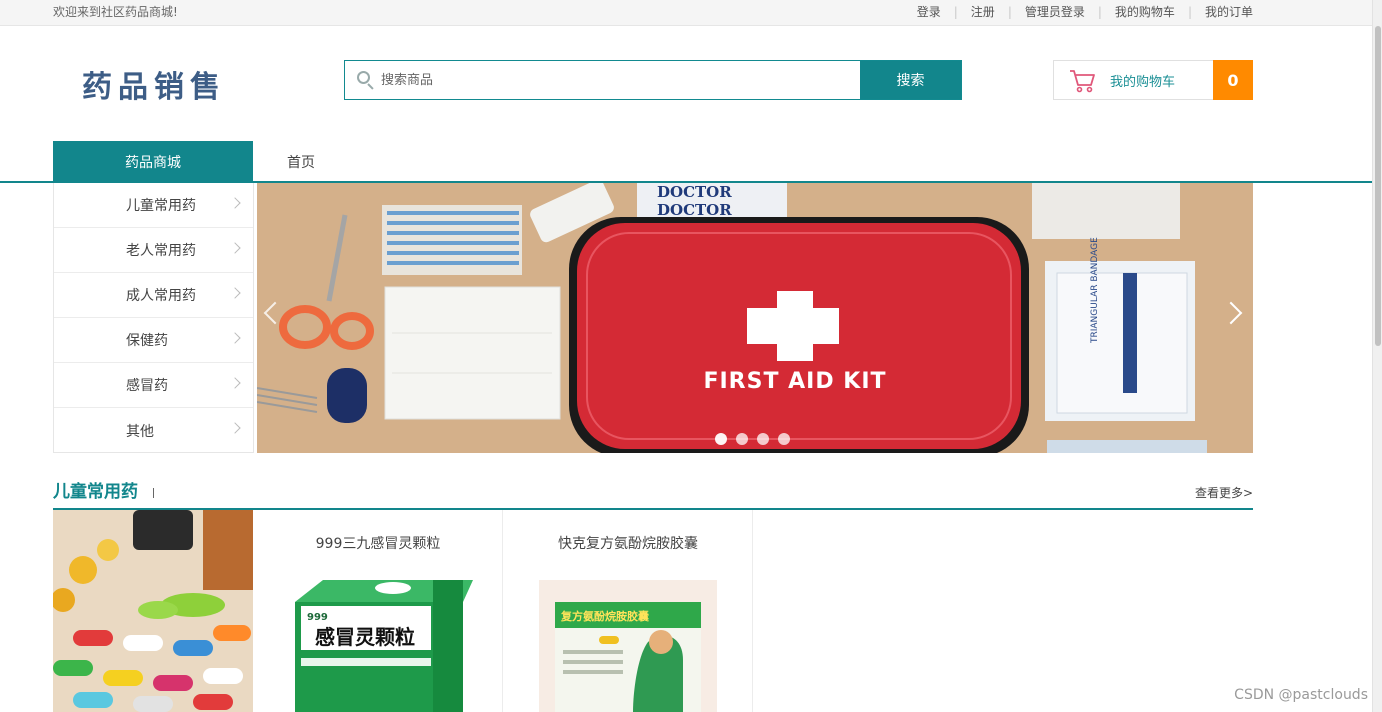 The height and width of the screenshot is (712, 1382). I want to click on watermark-text: CSDN @pastclouds, so click(1301, 695).